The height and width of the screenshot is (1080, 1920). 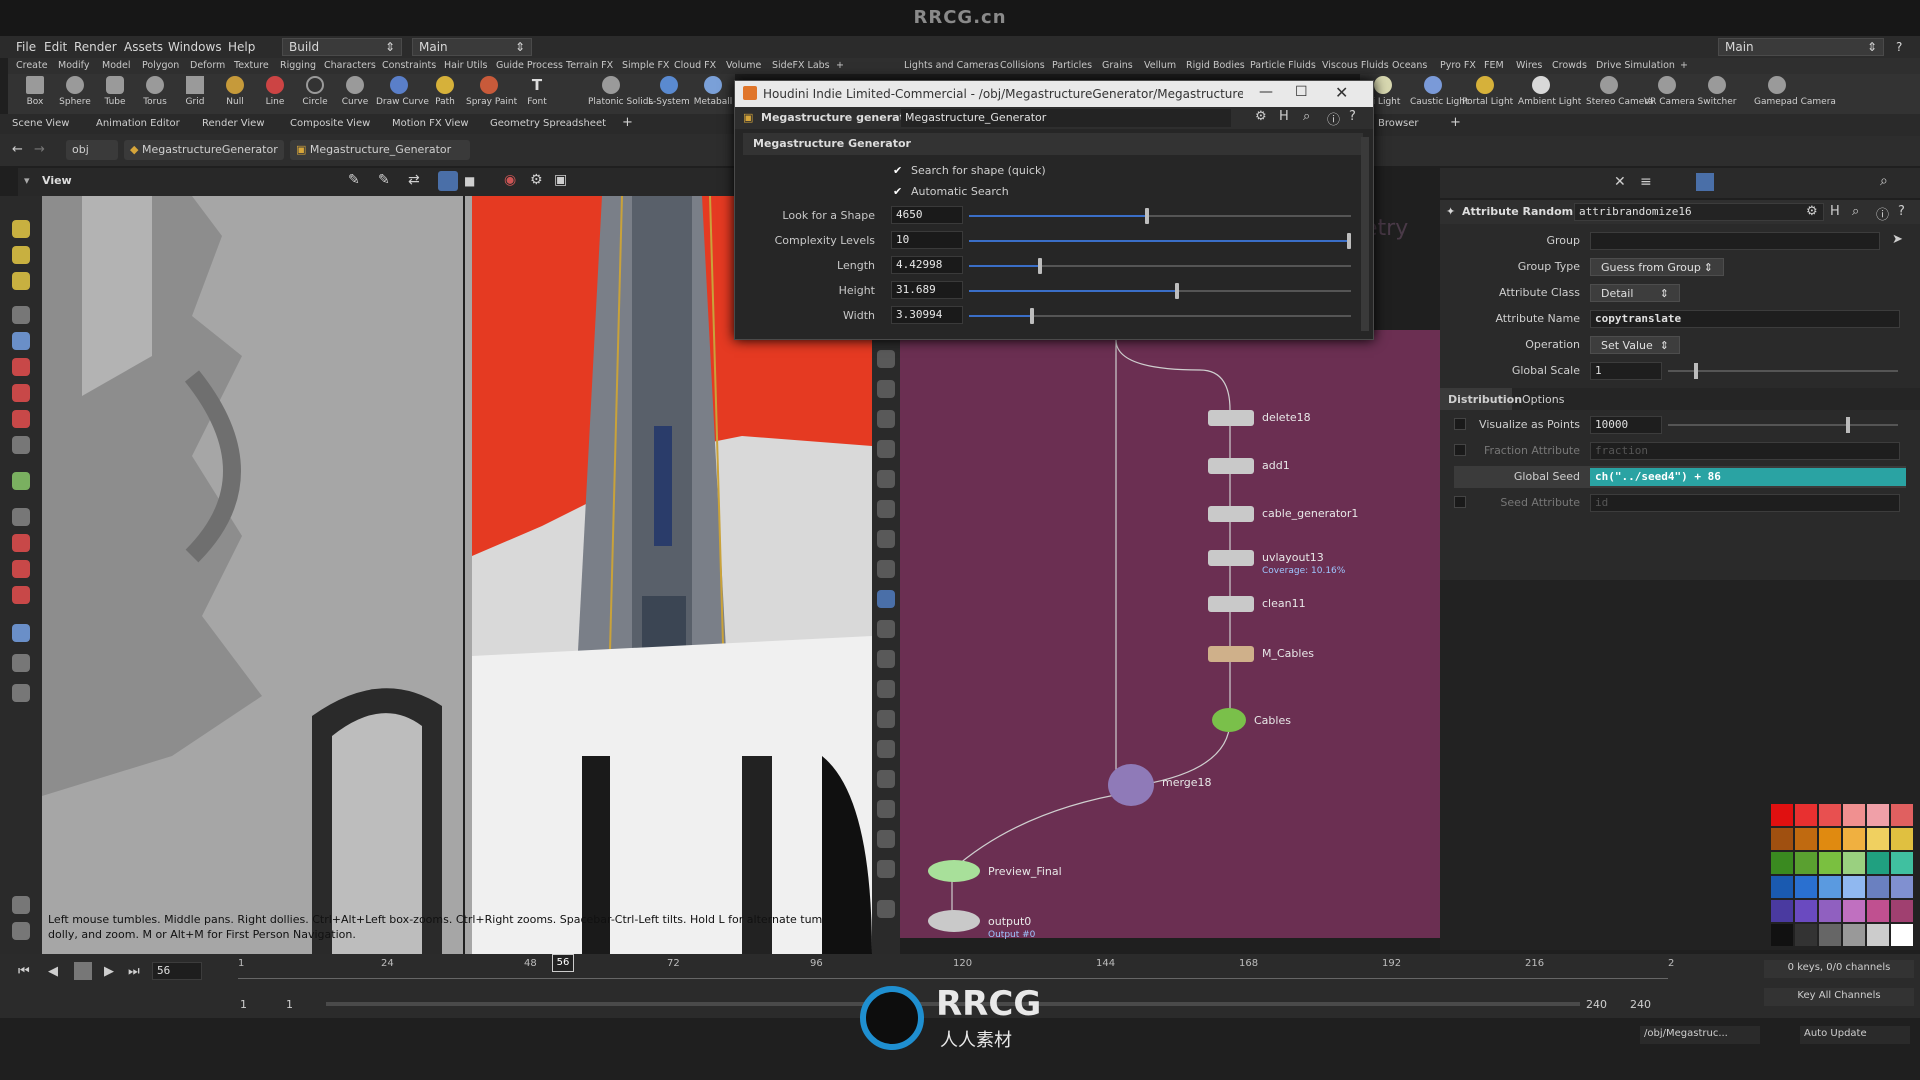 I want to click on display-icon: ■, so click(x=469, y=181).